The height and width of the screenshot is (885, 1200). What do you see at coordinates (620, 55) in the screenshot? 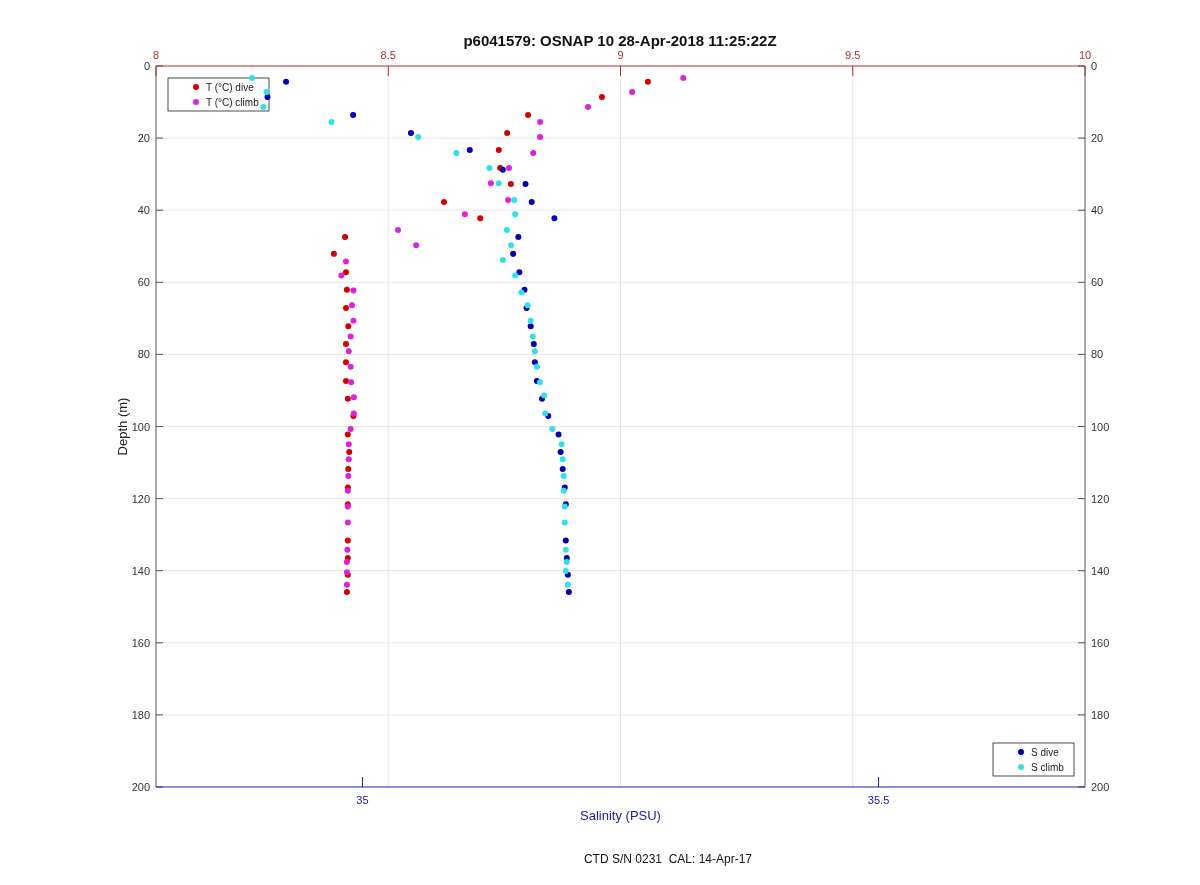
I see `x-tick-label: 9` at bounding box center [620, 55].